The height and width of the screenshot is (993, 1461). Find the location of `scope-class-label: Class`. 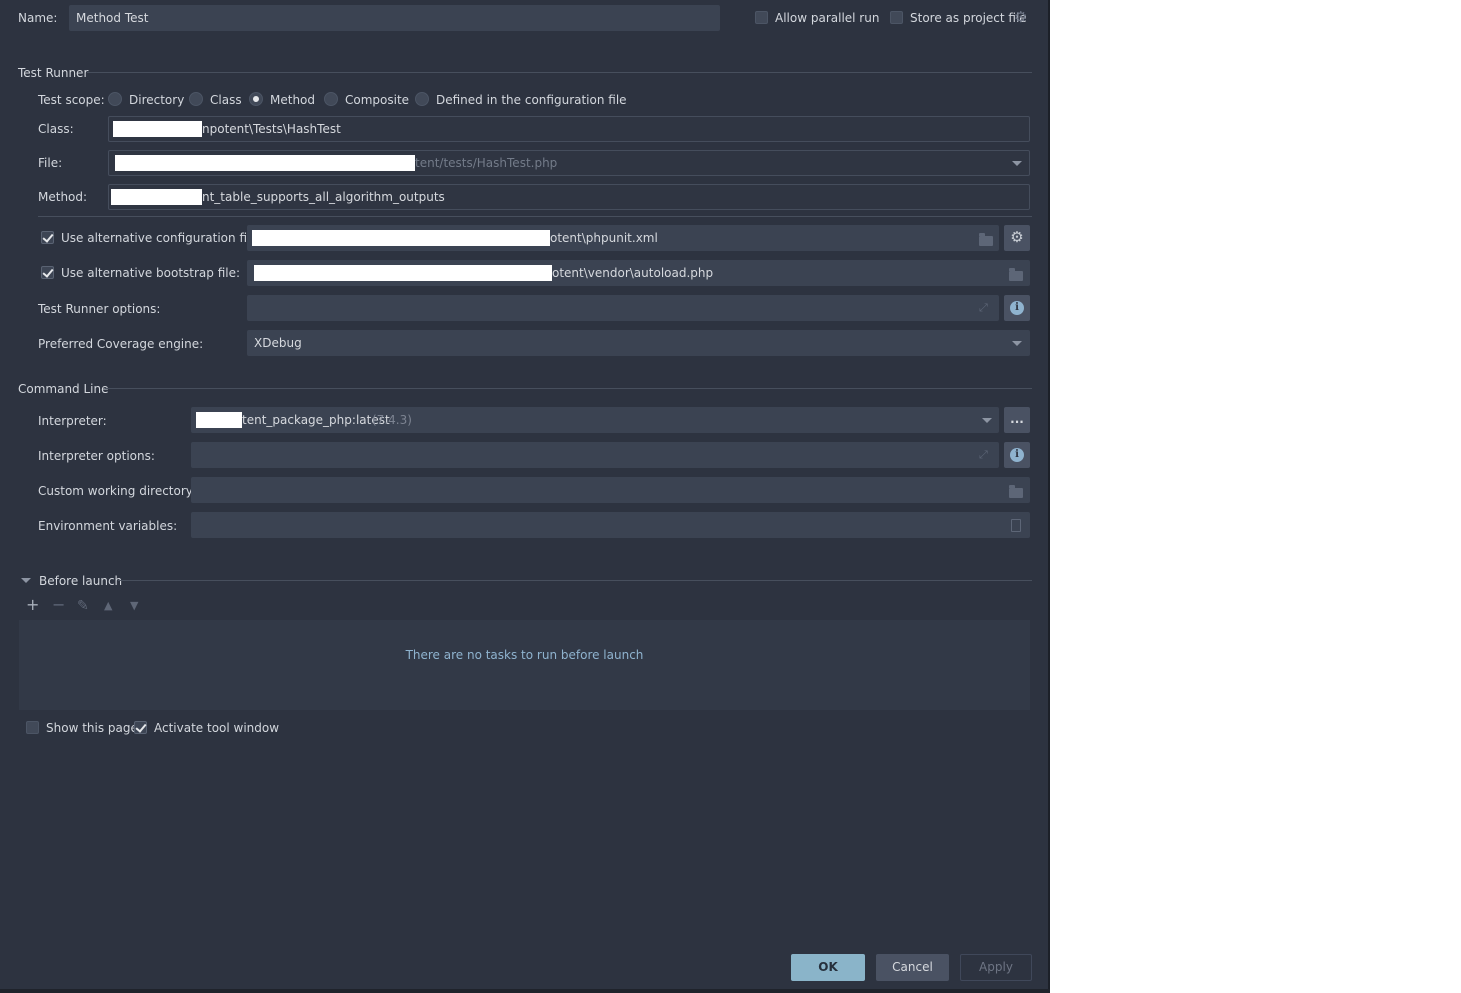

scope-class-label: Class is located at coordinates (226, 100).